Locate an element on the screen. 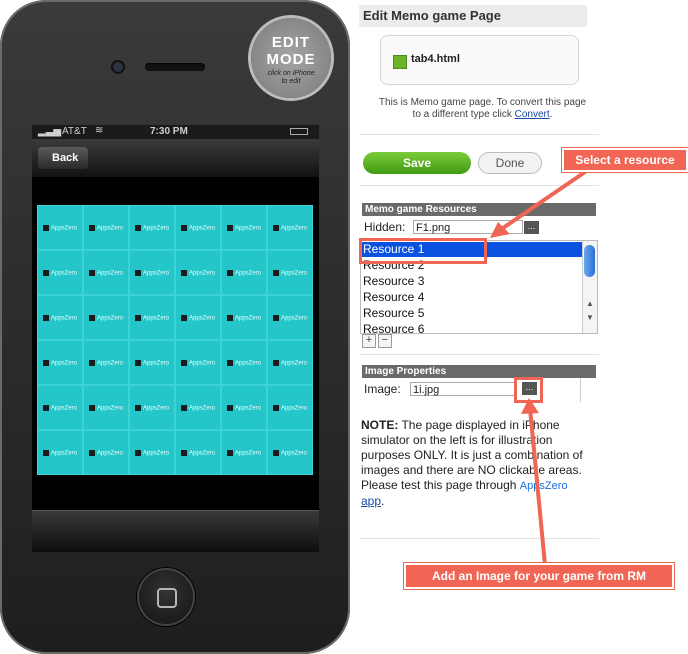 This screenshot has width=688, height=654. arrow-to-image-browse is located at coordinates (537, 486).